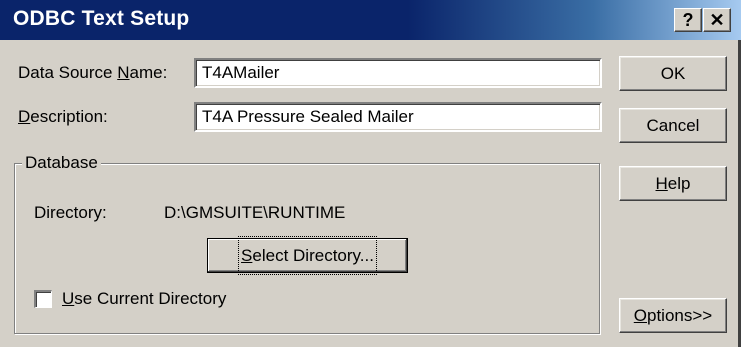 The image size is (744, 347). I want to click on options-button: Options>>, so click(673, 315).